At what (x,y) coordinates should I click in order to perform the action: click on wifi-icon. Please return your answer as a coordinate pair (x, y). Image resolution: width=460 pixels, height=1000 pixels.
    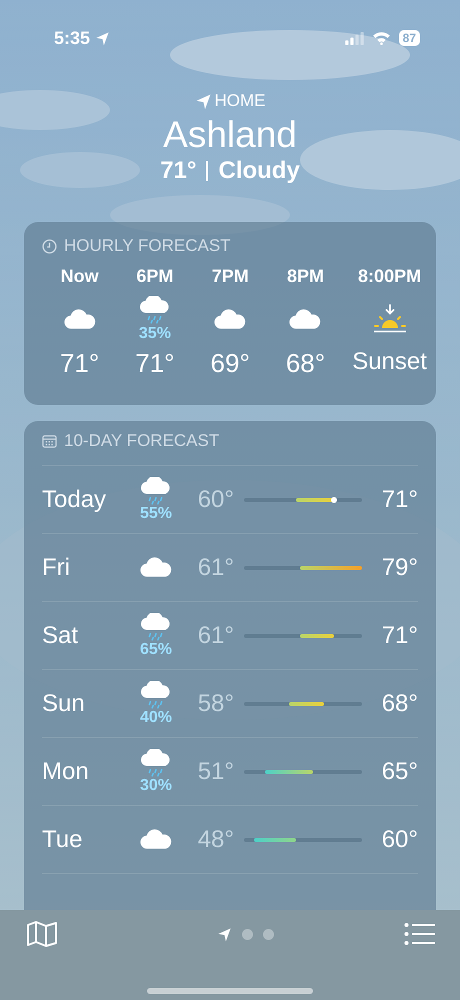
    Looking at the image, I should click on (381, 38).